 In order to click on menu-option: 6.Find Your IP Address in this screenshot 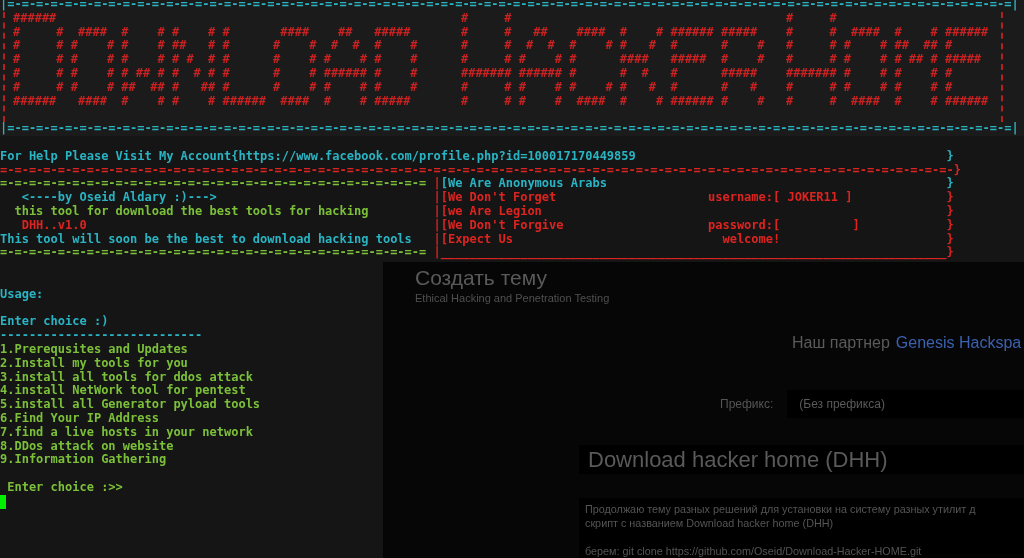, I will do `click(79, 418)`.